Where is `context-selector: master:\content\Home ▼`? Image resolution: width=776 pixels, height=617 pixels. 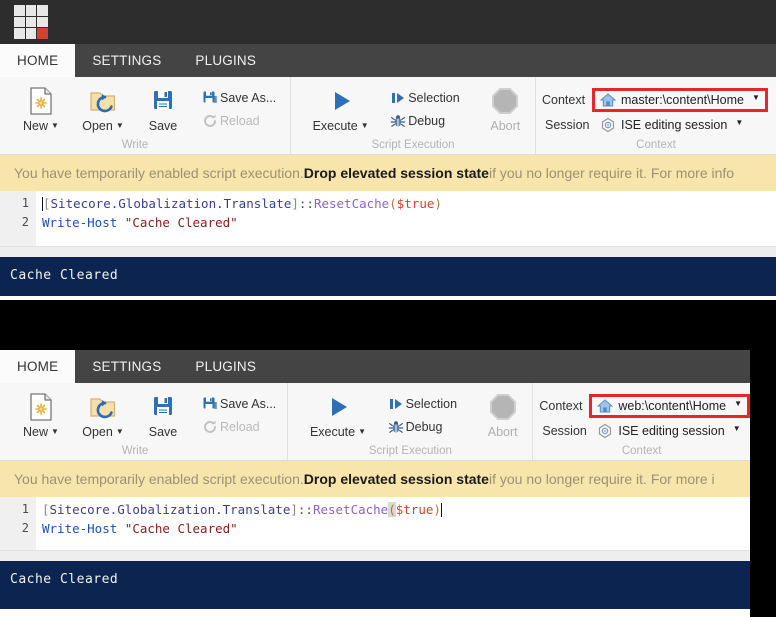 context-selector: master:\content\Home ▼ is located at coordinates (680, 99).